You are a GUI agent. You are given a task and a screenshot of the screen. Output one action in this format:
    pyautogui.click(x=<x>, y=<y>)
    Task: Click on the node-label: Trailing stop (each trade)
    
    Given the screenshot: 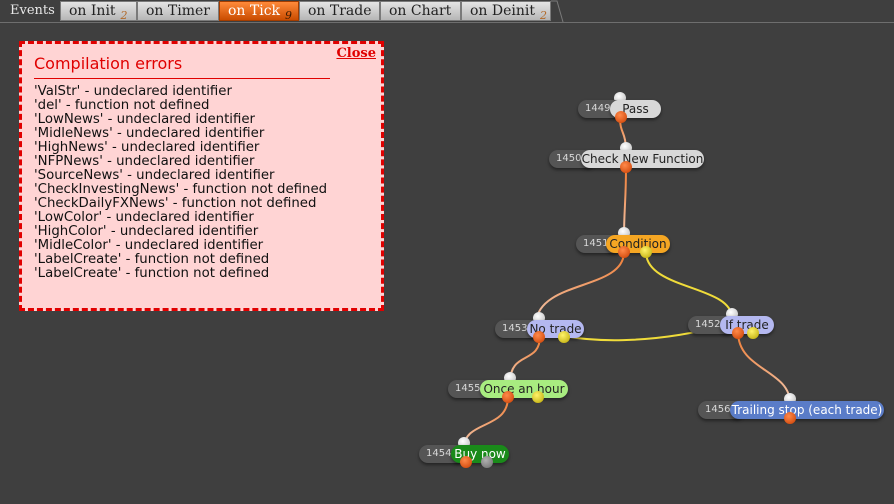 What is the action you would take?
    pyautogui.click(x=807, y=410)
    